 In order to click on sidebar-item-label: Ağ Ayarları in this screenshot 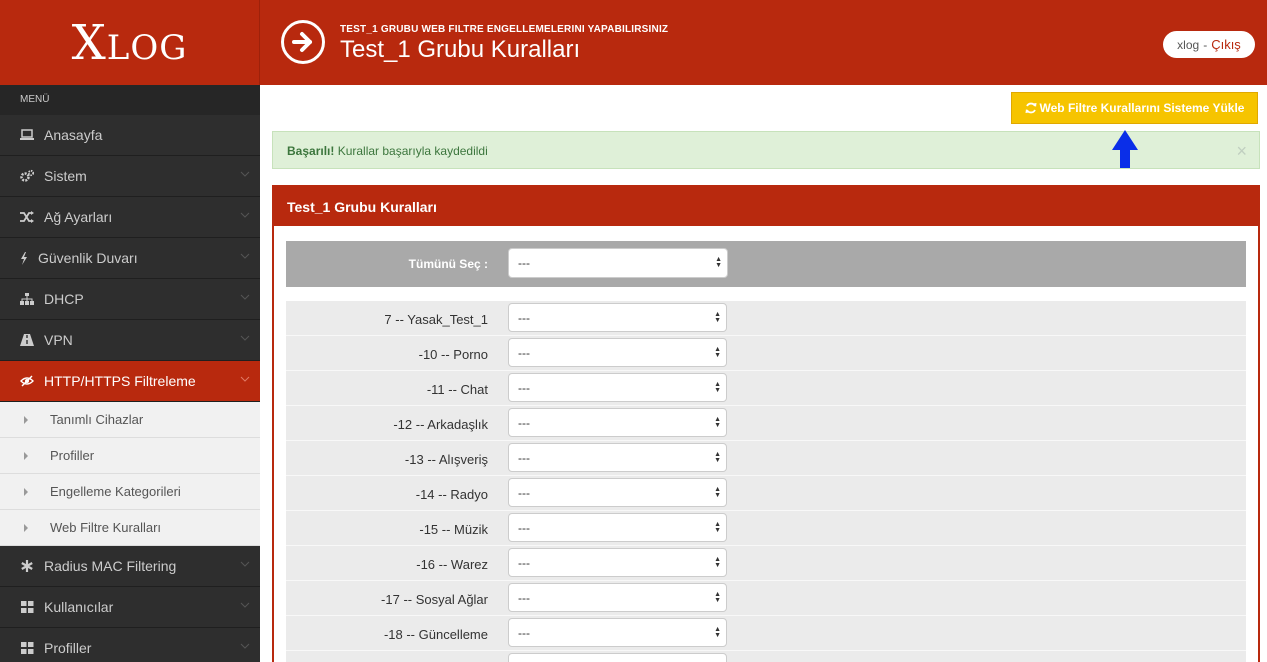, I will do `click(78, 217)`.